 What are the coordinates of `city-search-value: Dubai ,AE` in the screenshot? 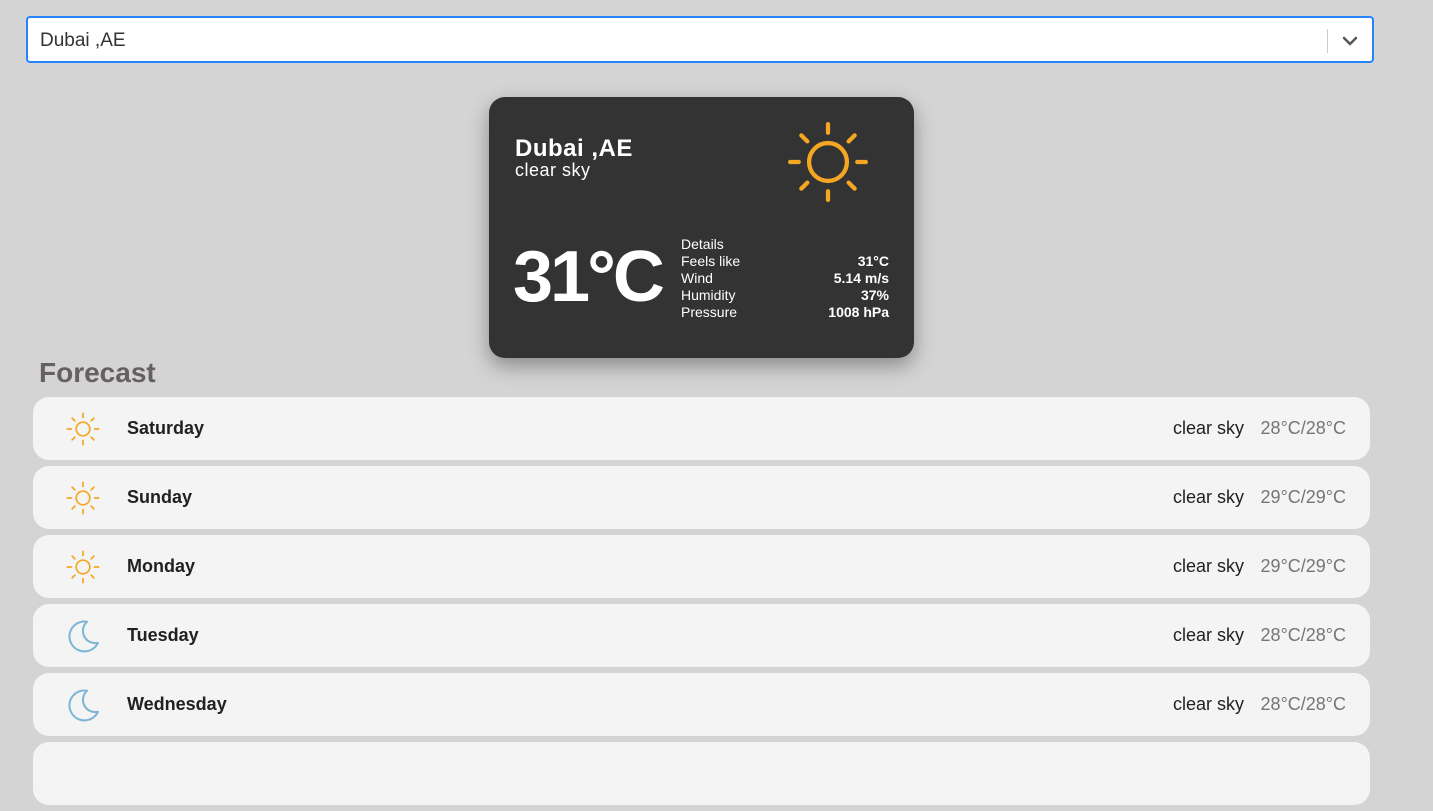 It's located at (83, 41).